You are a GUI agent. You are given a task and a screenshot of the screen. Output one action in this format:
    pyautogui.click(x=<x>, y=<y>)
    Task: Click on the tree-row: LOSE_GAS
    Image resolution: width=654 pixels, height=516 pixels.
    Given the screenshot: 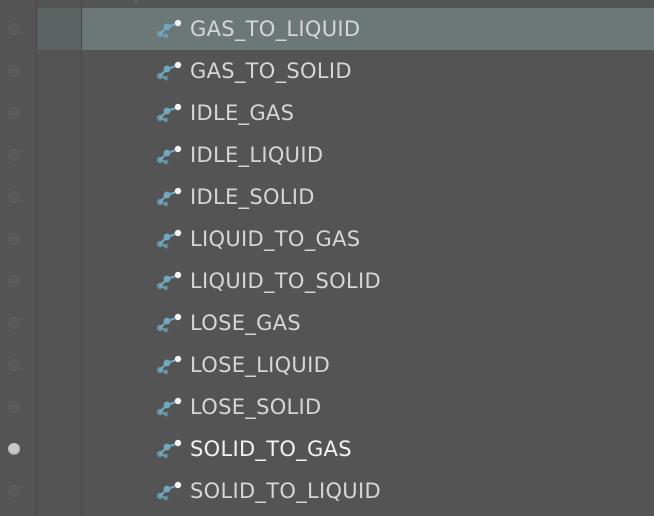 What is the action you would take?
    pyautogui.click(x=327, y=323)
    